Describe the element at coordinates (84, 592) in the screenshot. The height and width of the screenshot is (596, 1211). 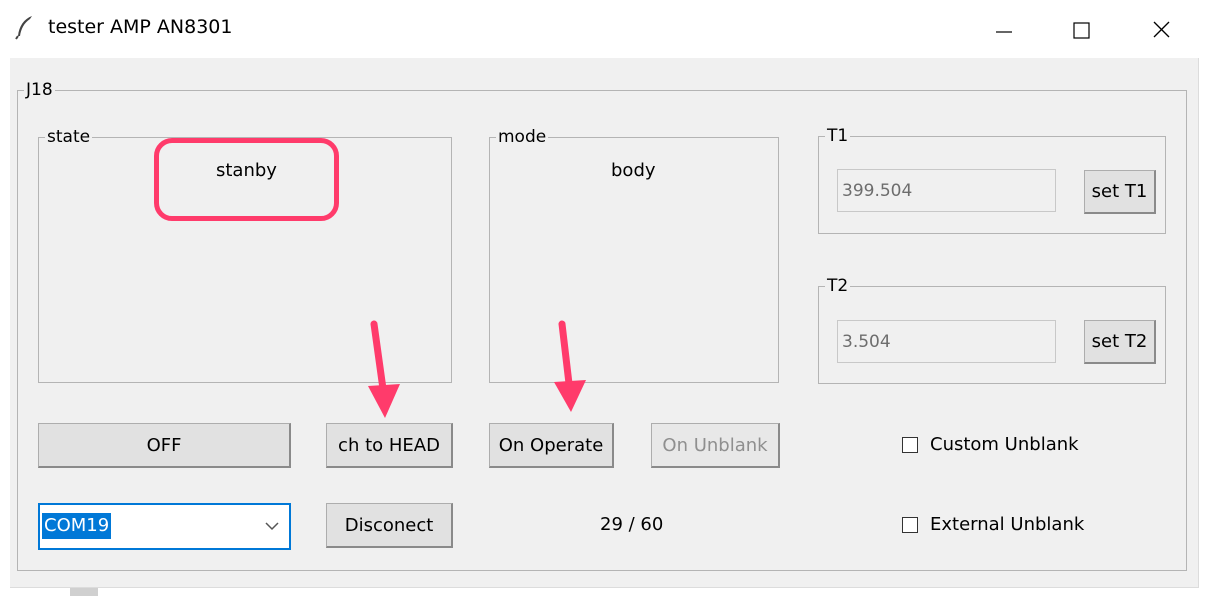
I see `scrollbar-stub` at that location.